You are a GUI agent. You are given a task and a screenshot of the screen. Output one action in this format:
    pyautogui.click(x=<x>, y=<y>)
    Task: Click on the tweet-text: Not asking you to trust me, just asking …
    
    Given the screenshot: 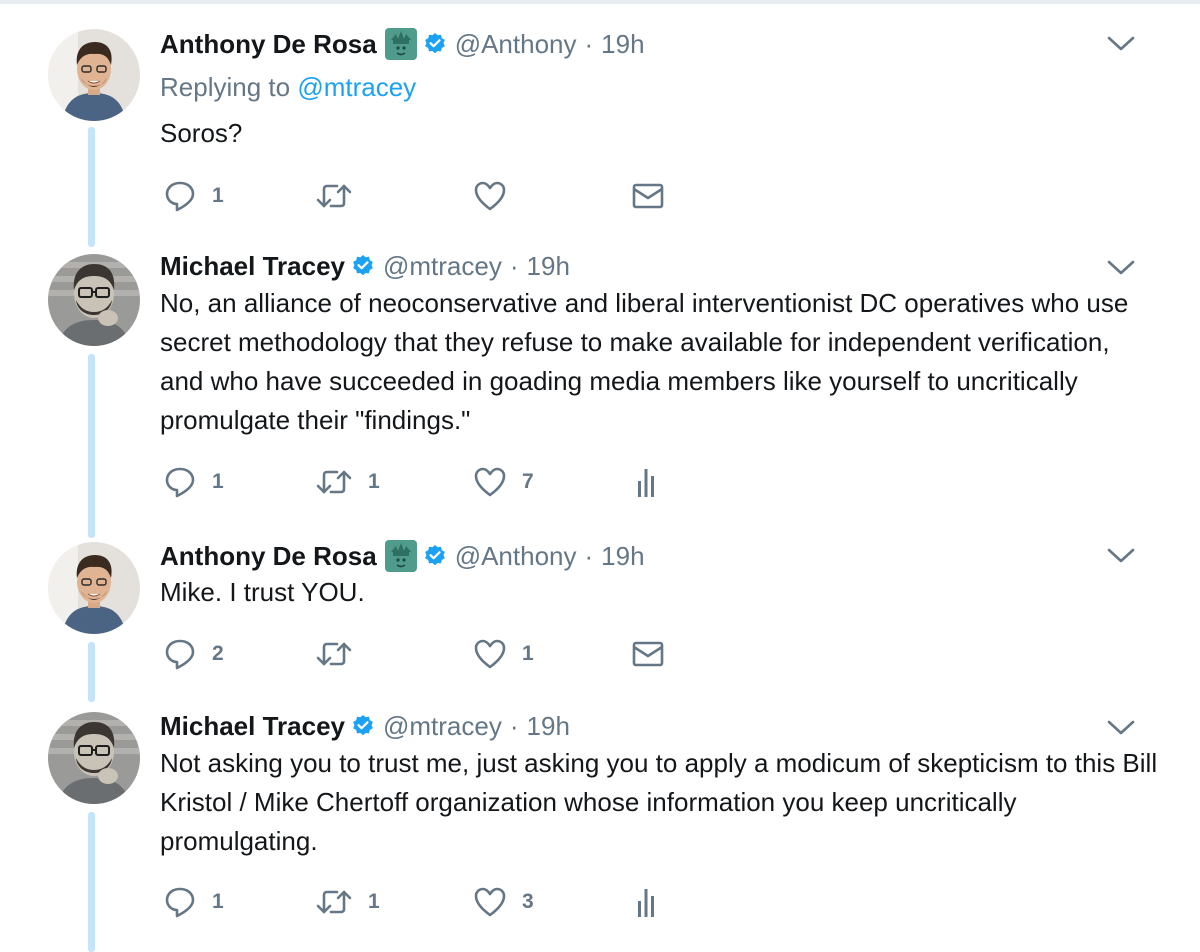 What is the action you would take?
    pyautogui.click(x=659, y=802)
    